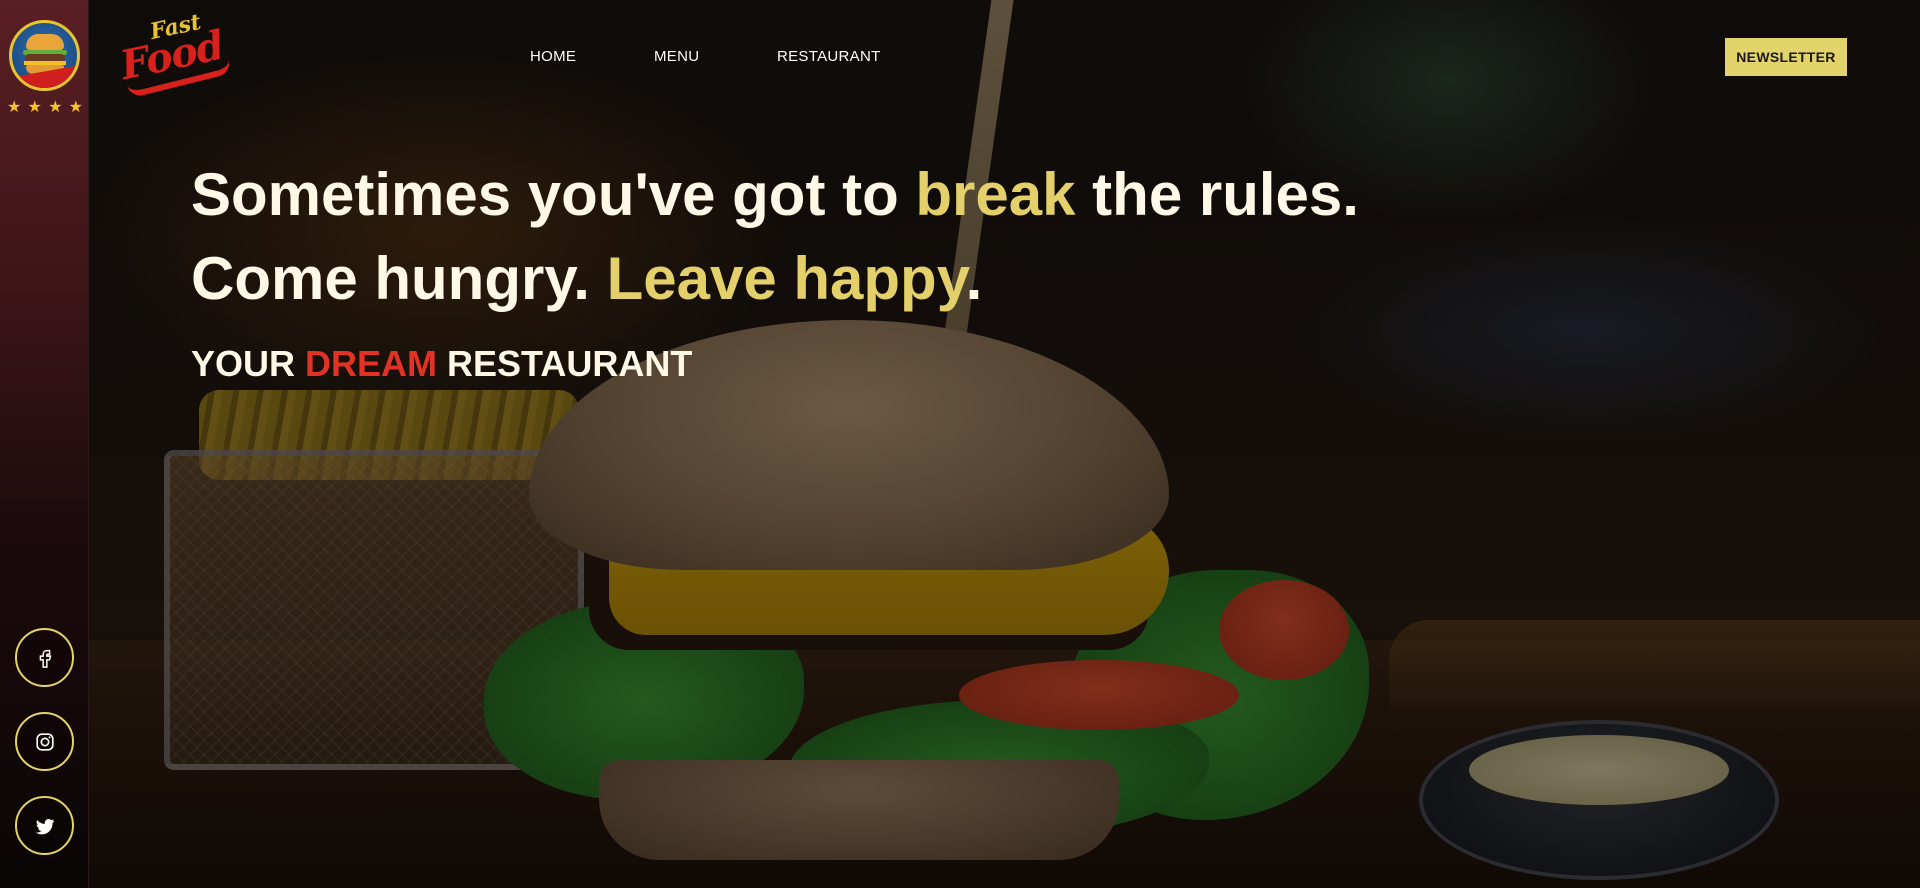  I want to click on instagram-button, so click(44, 741).